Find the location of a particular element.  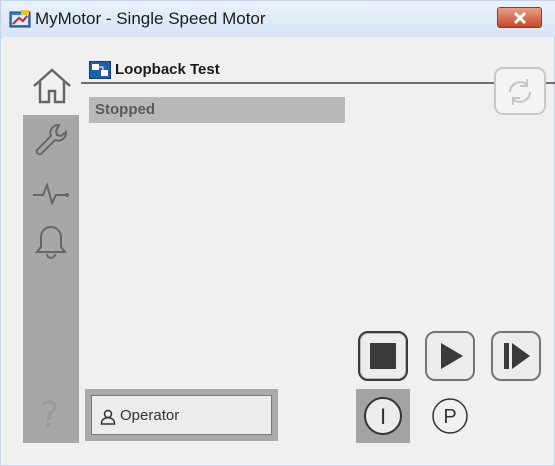

wrench-icon is located at coordinates (51, 140).